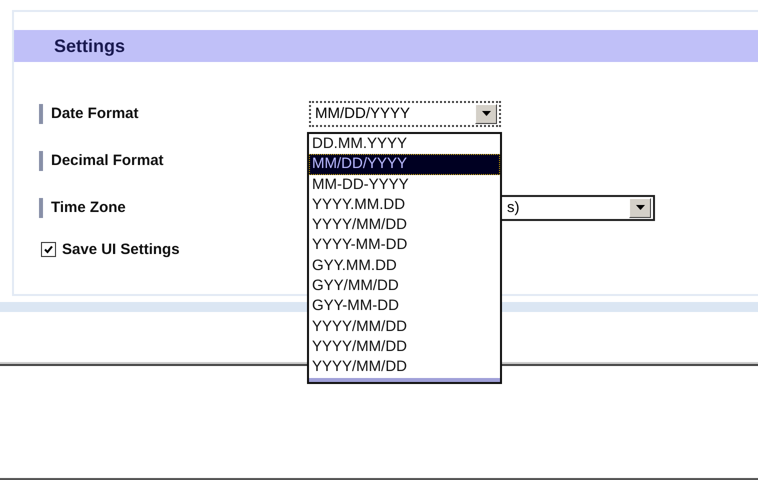 The height and width of the screenshot is (480, 758). I want to click on field-label: Date Format, so click(95, 113).